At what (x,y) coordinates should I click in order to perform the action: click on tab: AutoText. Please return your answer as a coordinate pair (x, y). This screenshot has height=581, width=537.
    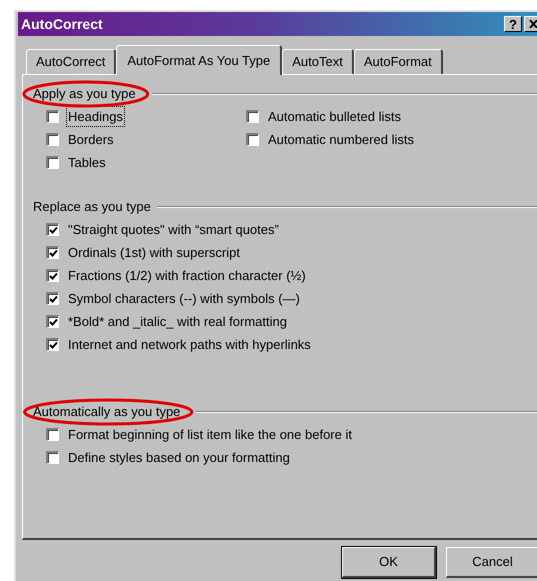
    Looking at the image, I should click on (318, 61).